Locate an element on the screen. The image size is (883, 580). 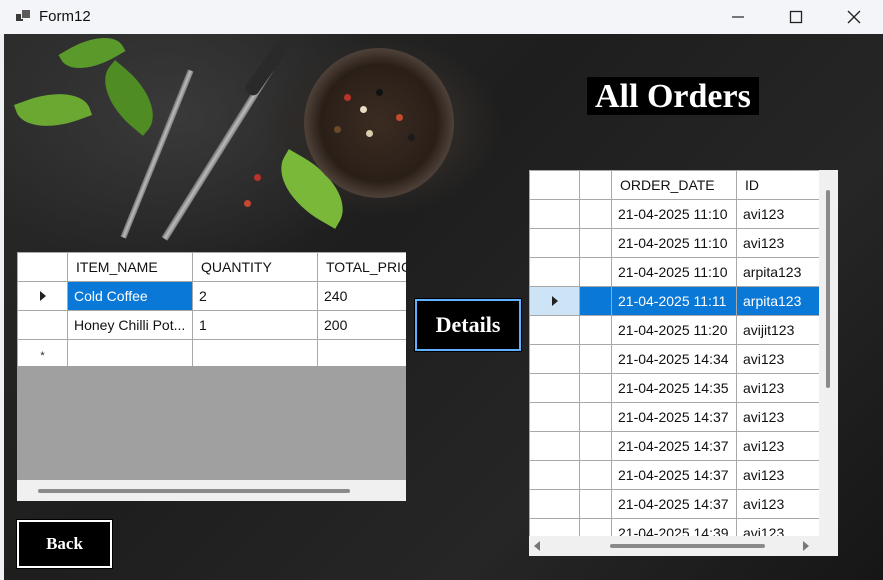
cell-total-price is located at coordinates (361, 354).